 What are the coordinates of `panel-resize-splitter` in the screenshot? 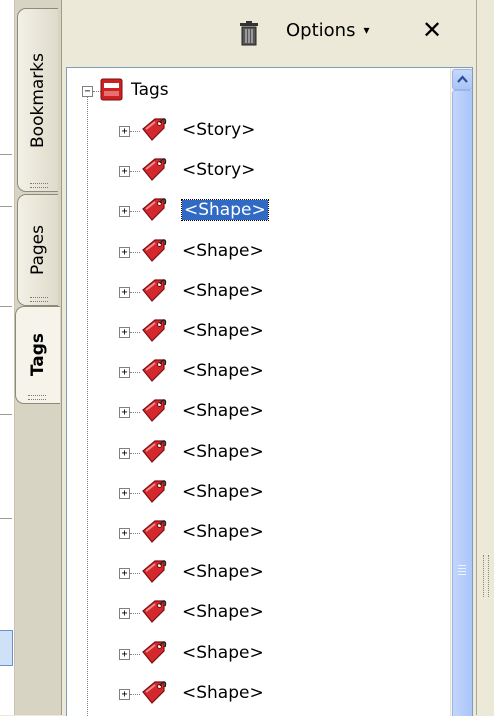 It's located at (485, 357).